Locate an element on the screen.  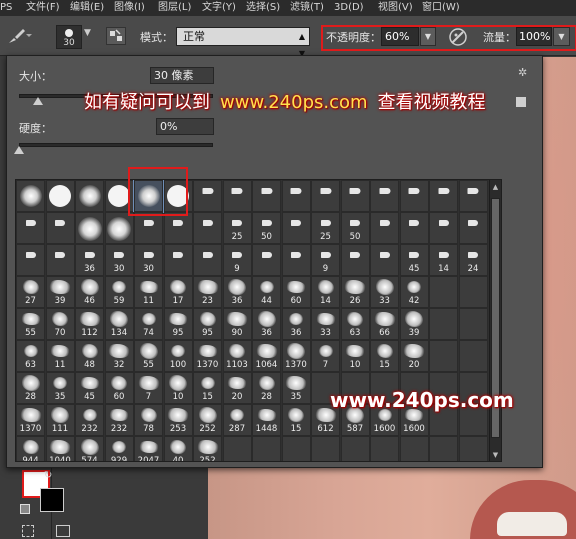
brush-tip: 44 is located at coordinates (266, 292).